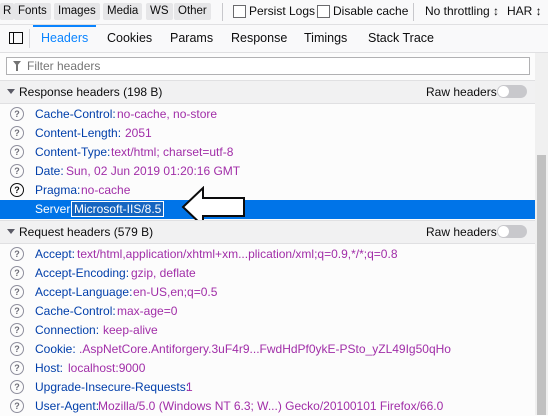  What do you see at coordinates (16, 38) in the screenshot?
I see `dock-side-icon` at bounding box center [16, 38].